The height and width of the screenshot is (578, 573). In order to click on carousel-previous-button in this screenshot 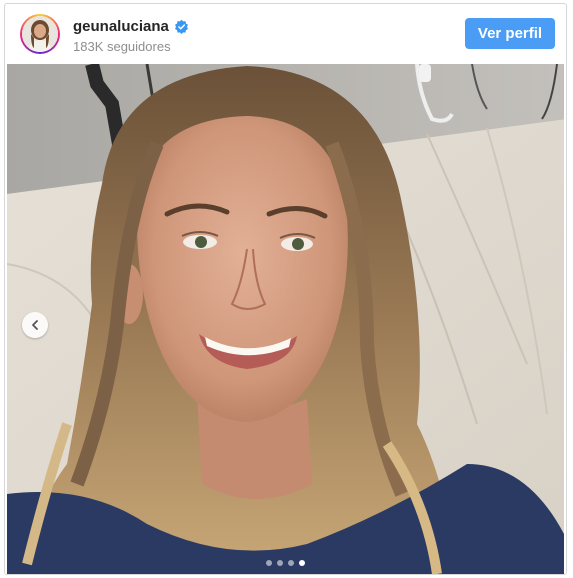, I will do `click(35, 325)`.